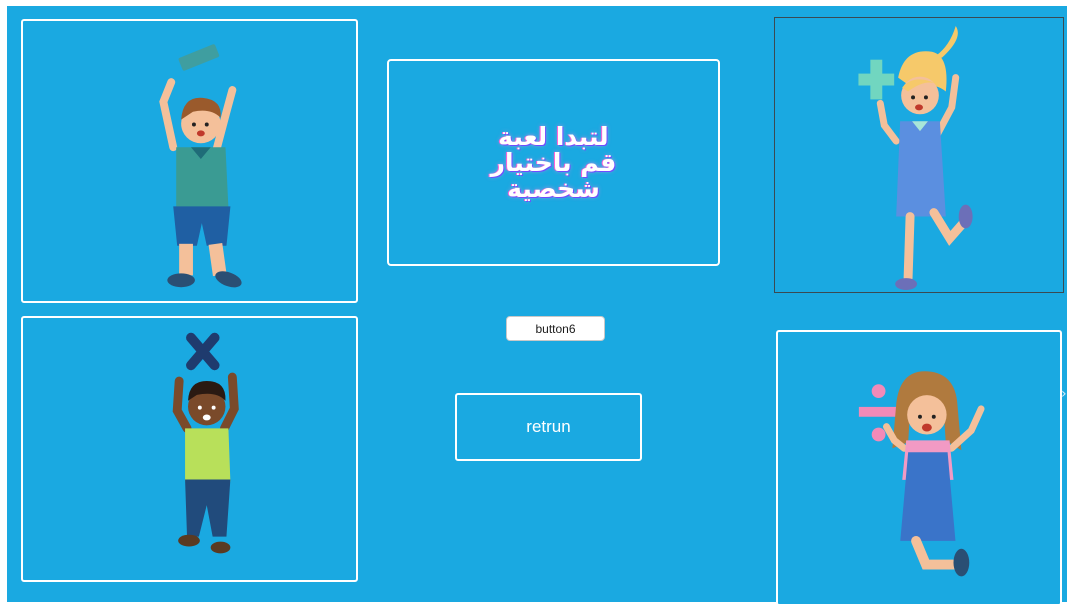 The width and height of the screenshot is (1071, 607). I want to click on character-card-girl-divide, so click(919, 468).